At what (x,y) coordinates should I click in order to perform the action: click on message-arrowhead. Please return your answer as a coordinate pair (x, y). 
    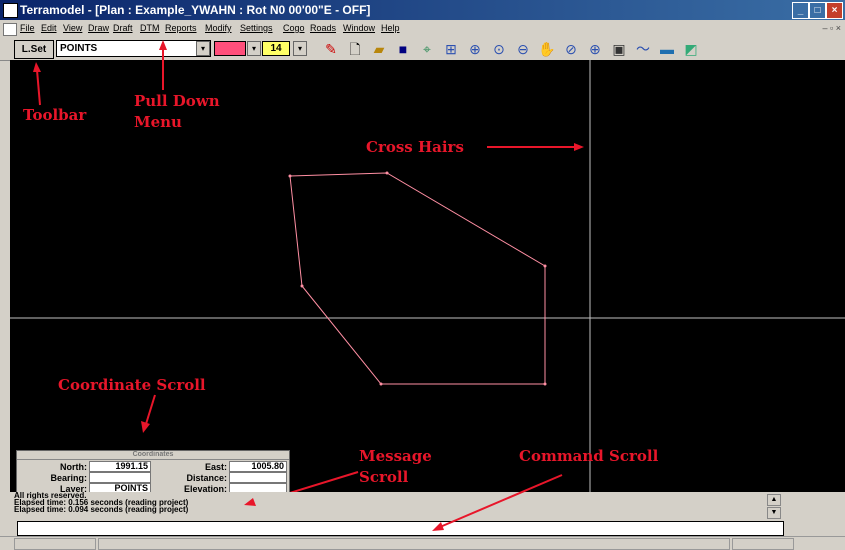
    Looking at the image, I should click on (250, 502).